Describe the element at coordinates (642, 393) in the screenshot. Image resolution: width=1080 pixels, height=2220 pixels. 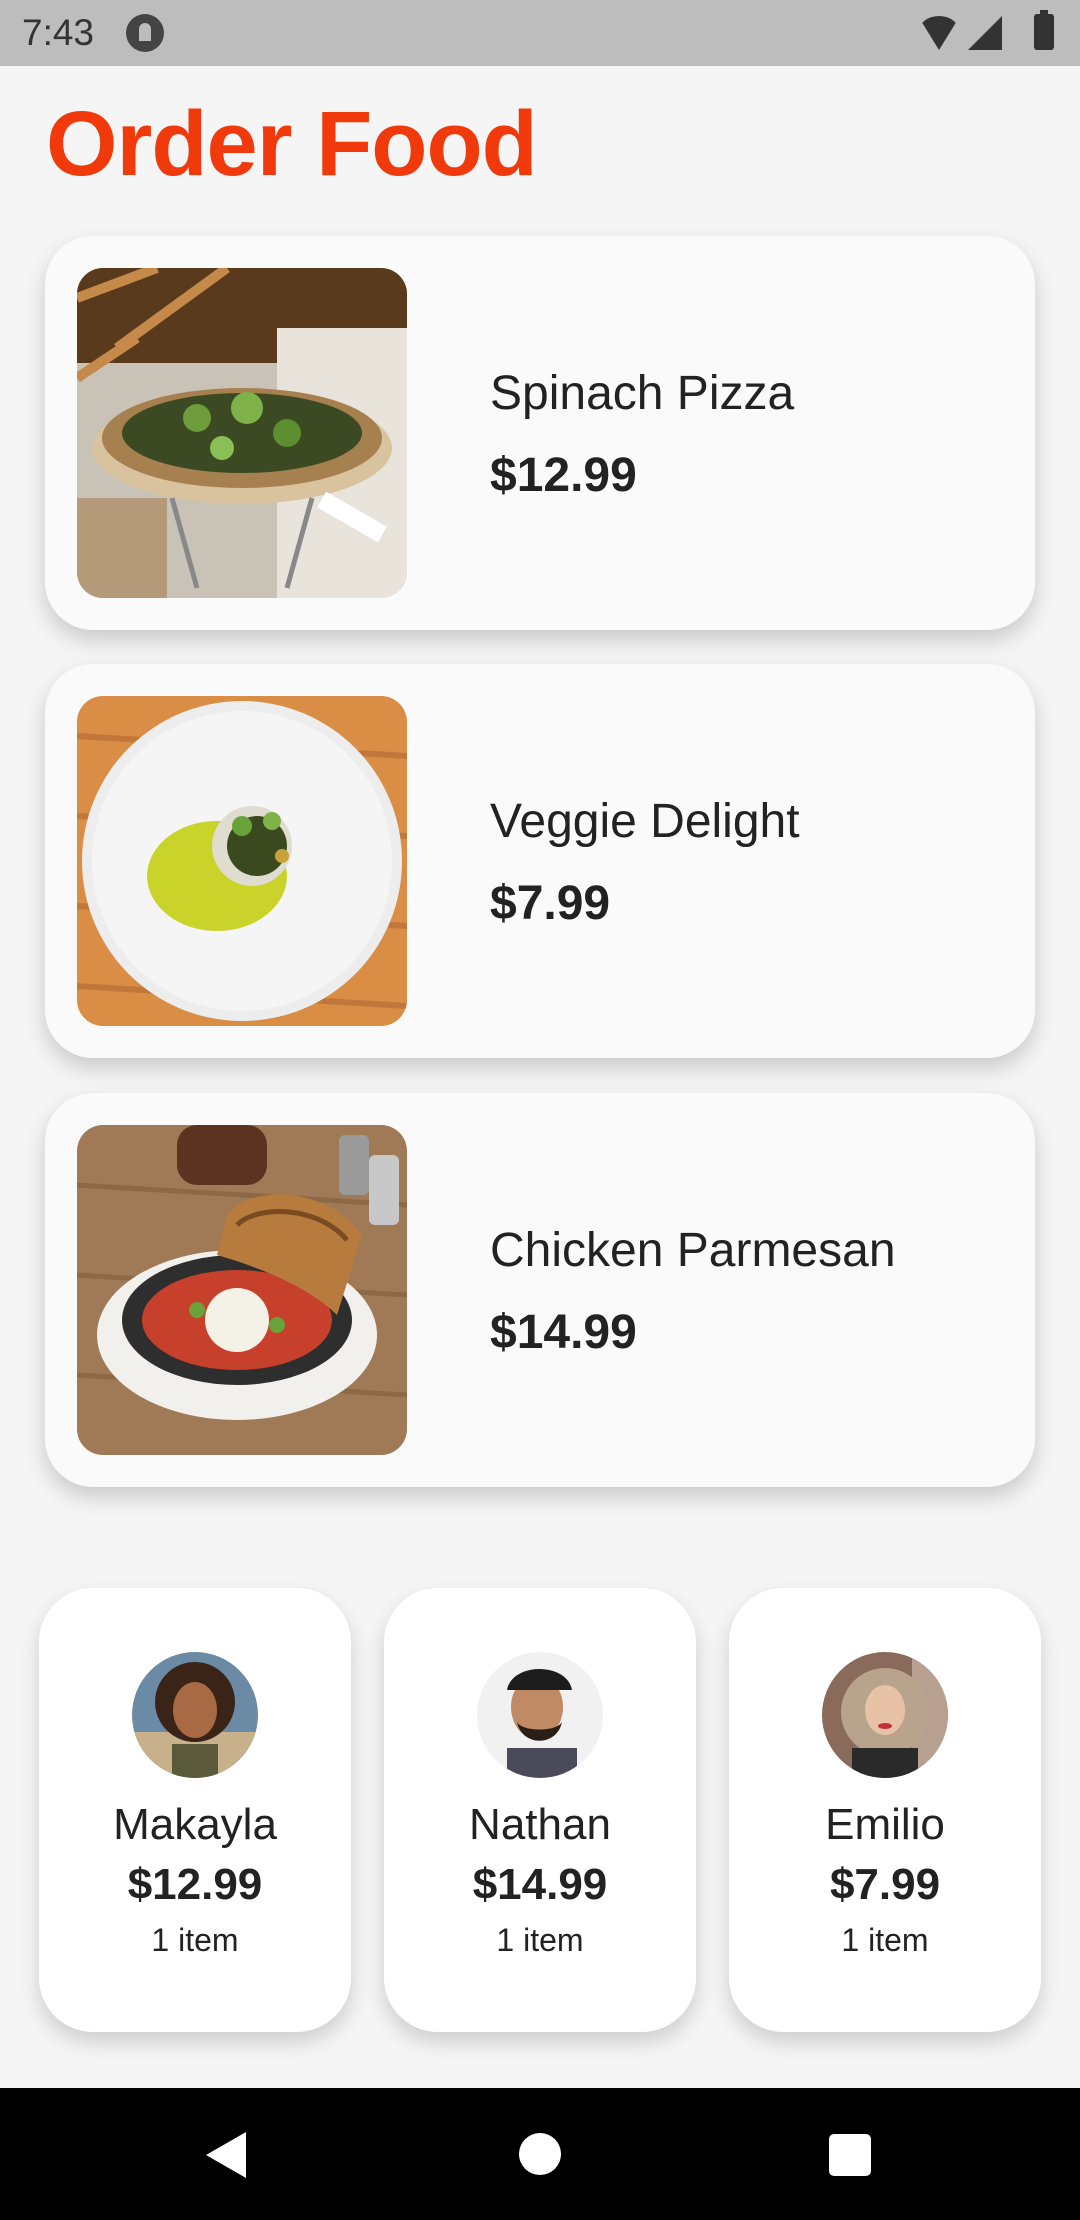
I see `food-name: Spinach Pizza` at that location.